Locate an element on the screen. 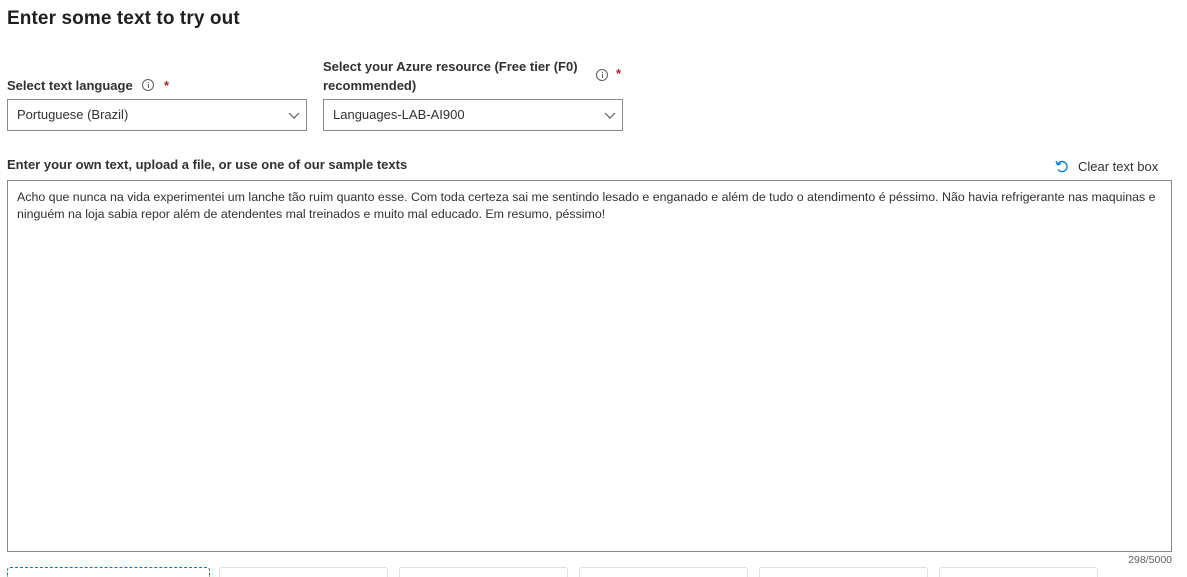  resource-dropdown: Languages-LAB-AI900 is located at coordinates (473, 115).